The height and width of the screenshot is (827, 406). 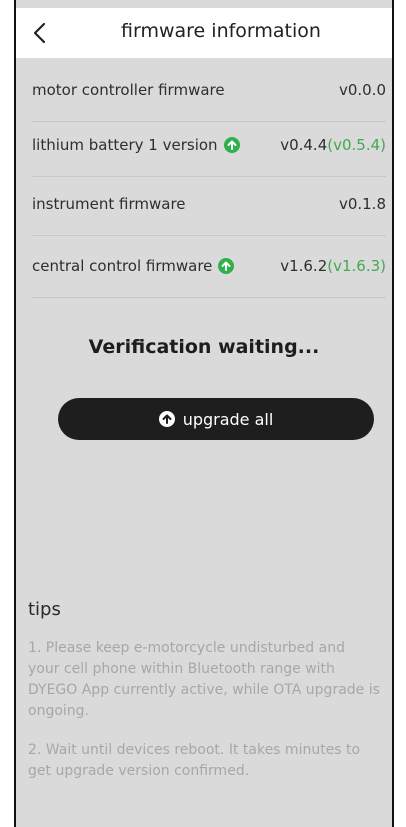 What do you see at coordinates (362, 89) in the screenshot?
I see `firmware-version: v0.0.0` at bounding box center [362, 89].